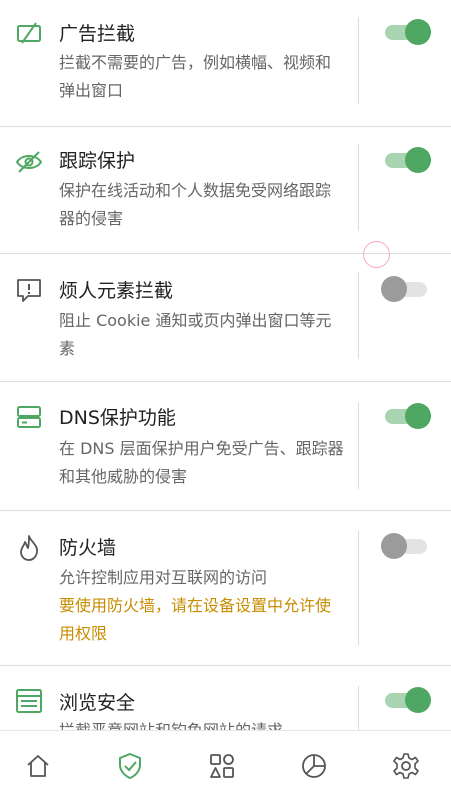 This screenshot has width=451, height=795. What do you see at coordinates (29, 417) in the screenshot?
I see `dns-server-icon` at bounding box center [29, 417].